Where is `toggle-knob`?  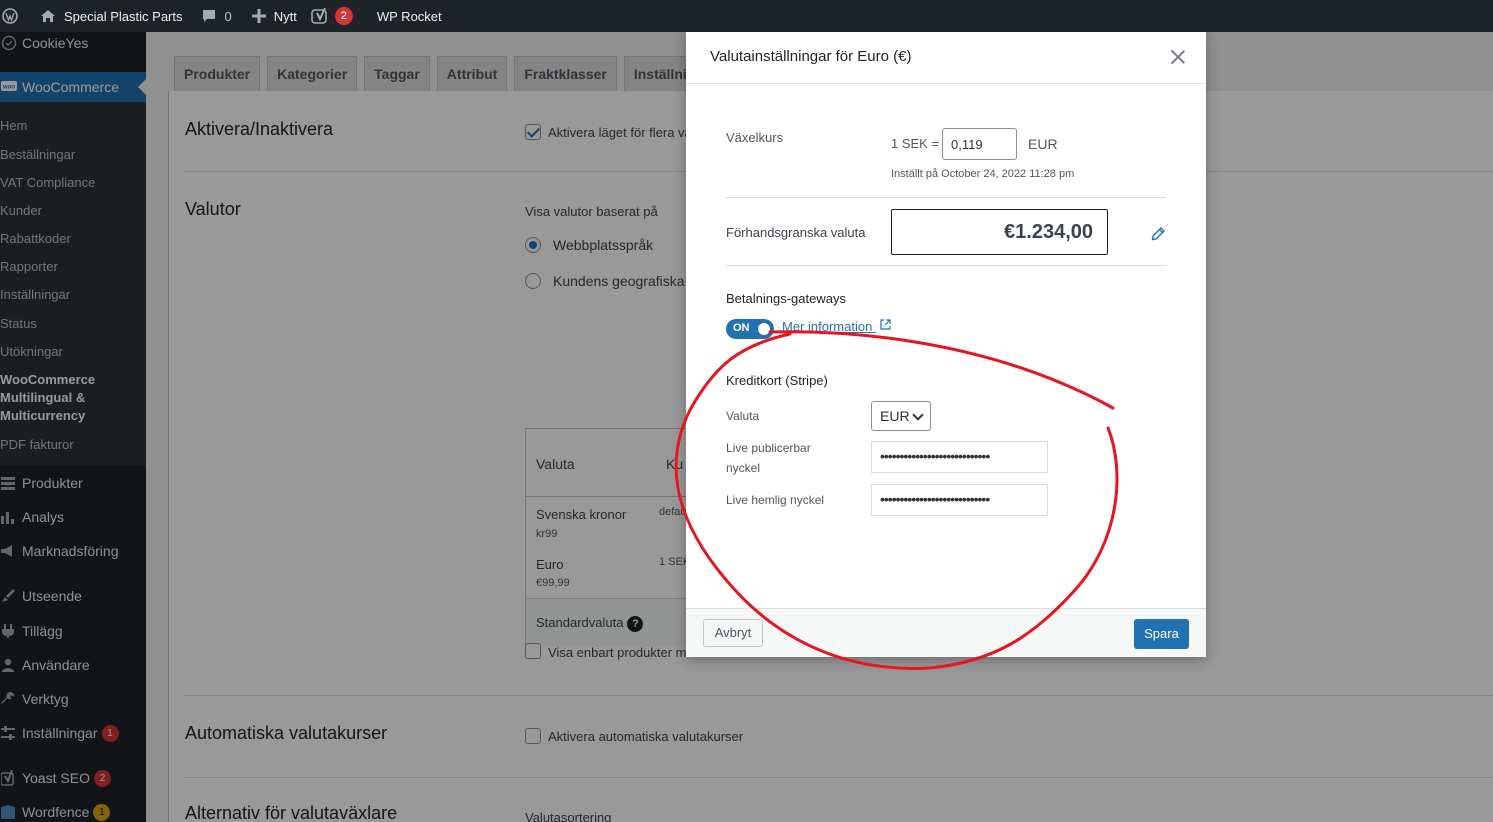 toggle-knob is located at coordinates (764, 329).